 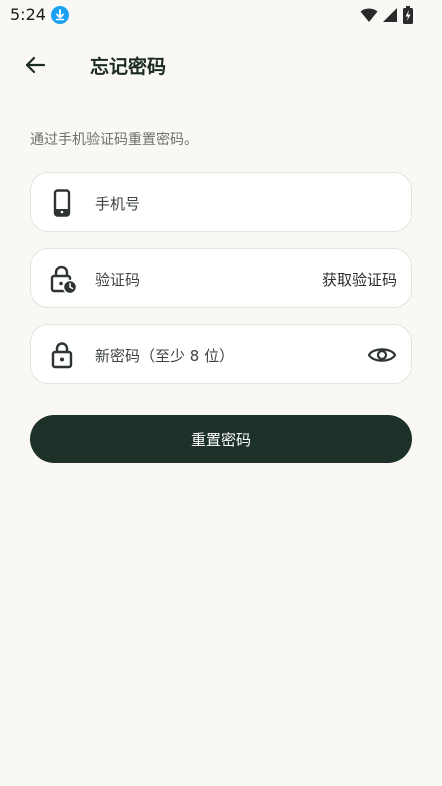 What do you see at coordinates (128, 67) in the screenshot?
I see `page-title: 忘记密码` at bounding box center [128, 67].